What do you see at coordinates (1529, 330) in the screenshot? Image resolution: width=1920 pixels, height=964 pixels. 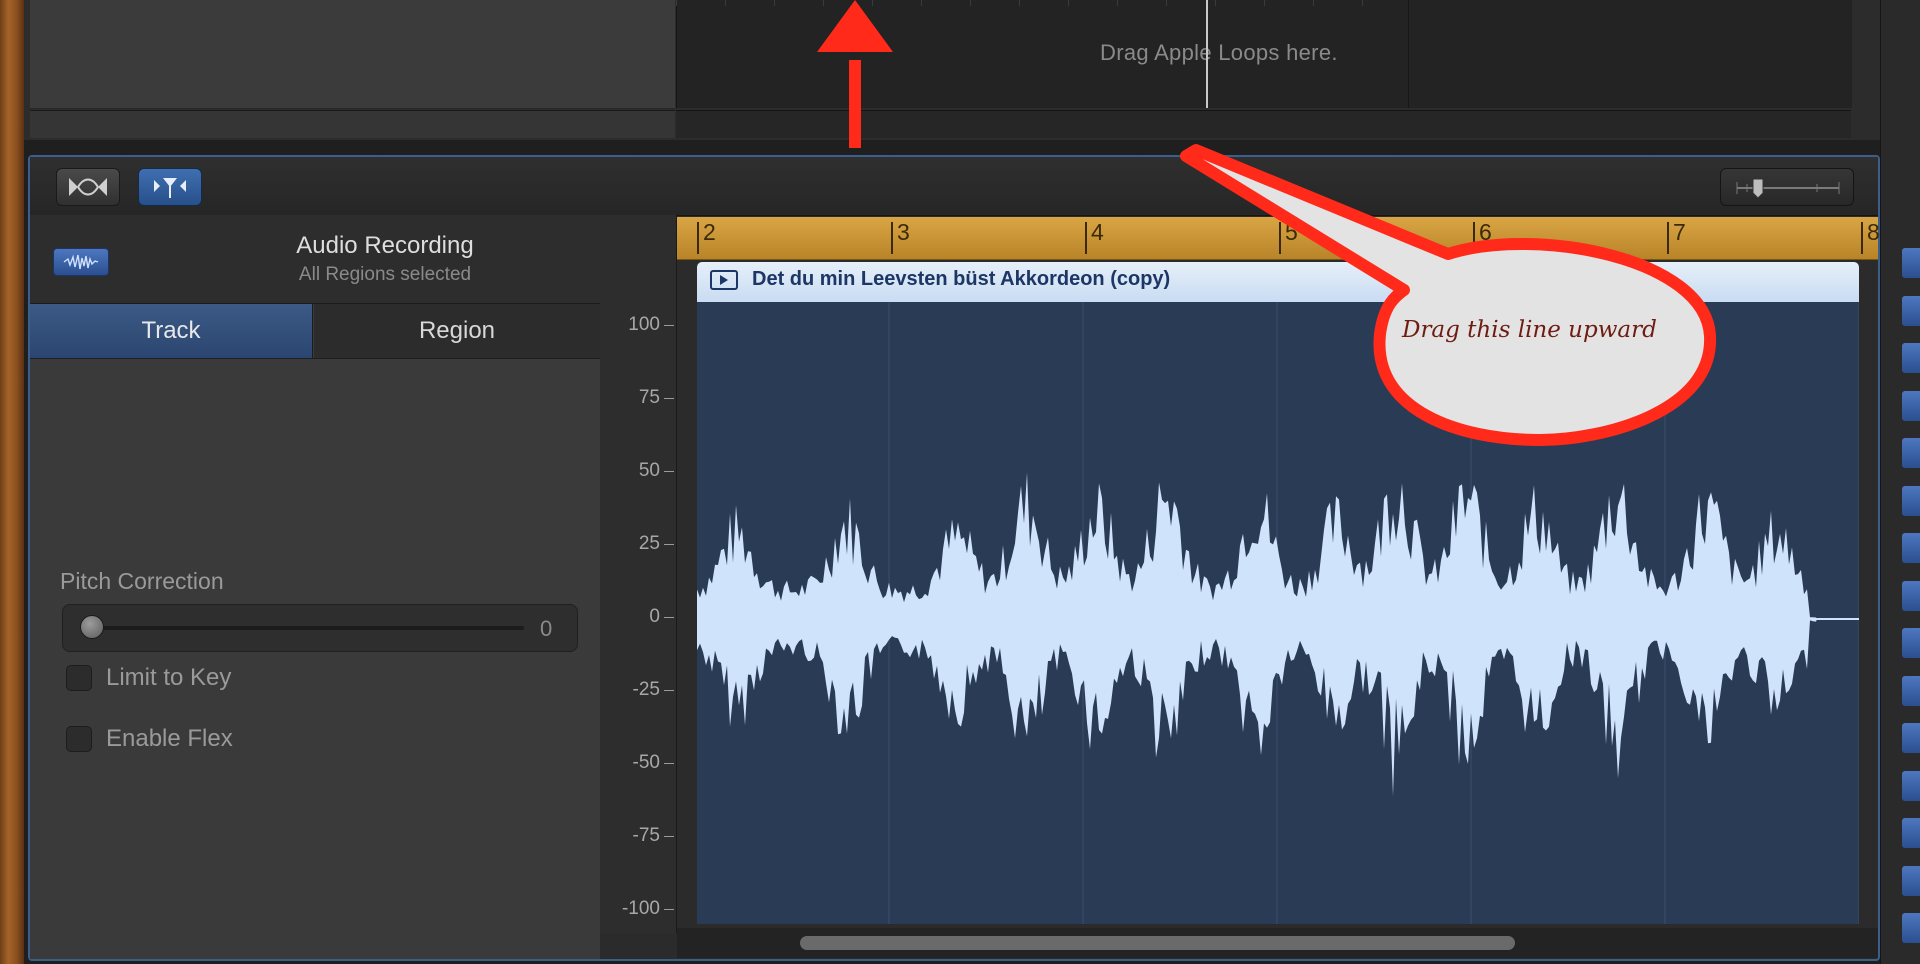 I see `callout-text: Drag this line upward` at bounding box center [1529, 330].